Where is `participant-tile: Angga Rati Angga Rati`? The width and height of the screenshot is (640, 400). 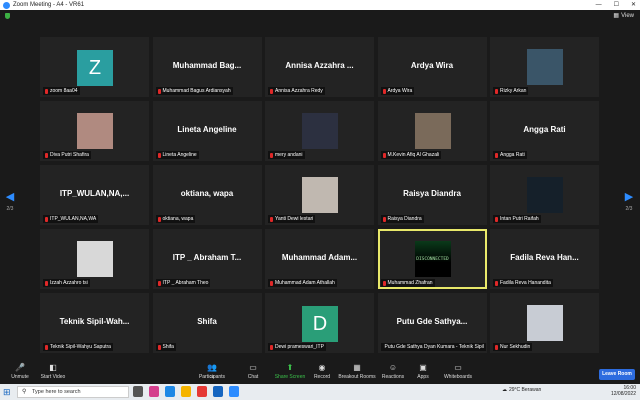
participant-tile: Angga Rati Angga Rati is located at coordinates (544, 131).